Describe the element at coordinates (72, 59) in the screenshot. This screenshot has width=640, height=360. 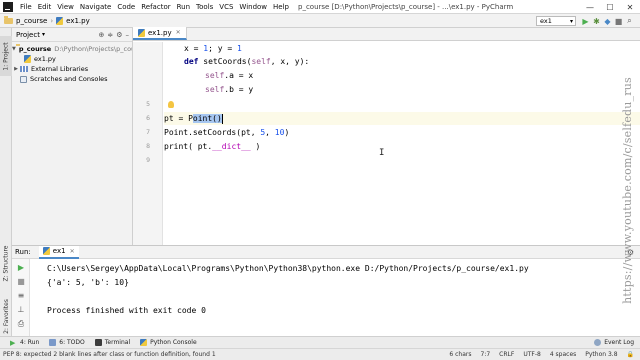
I see `tree-item-file: ex1.py` at that location.